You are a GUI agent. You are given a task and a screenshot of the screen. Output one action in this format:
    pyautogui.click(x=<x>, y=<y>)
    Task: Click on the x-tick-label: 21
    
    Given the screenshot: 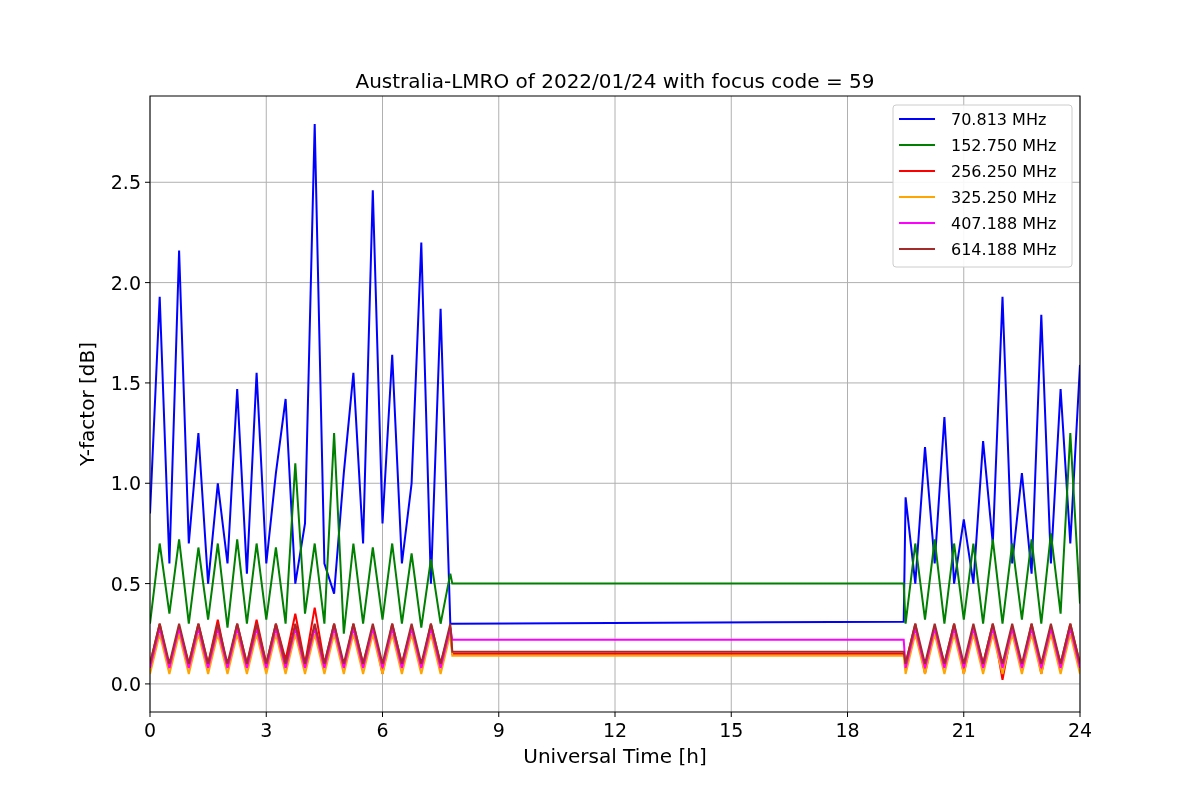 What is the action you would take?
    pyautogui.click(x=963, y=730)
    